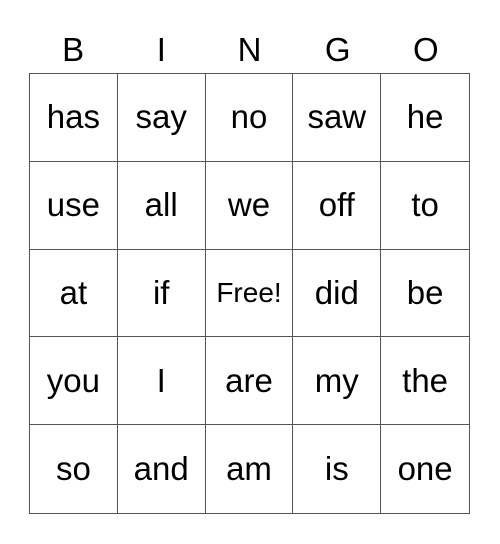 The width and height of the screenshot is (500, 544). Describe the element at coordinates (426, 49) in the screenshot. I see `header-letter-o: O` at that location.